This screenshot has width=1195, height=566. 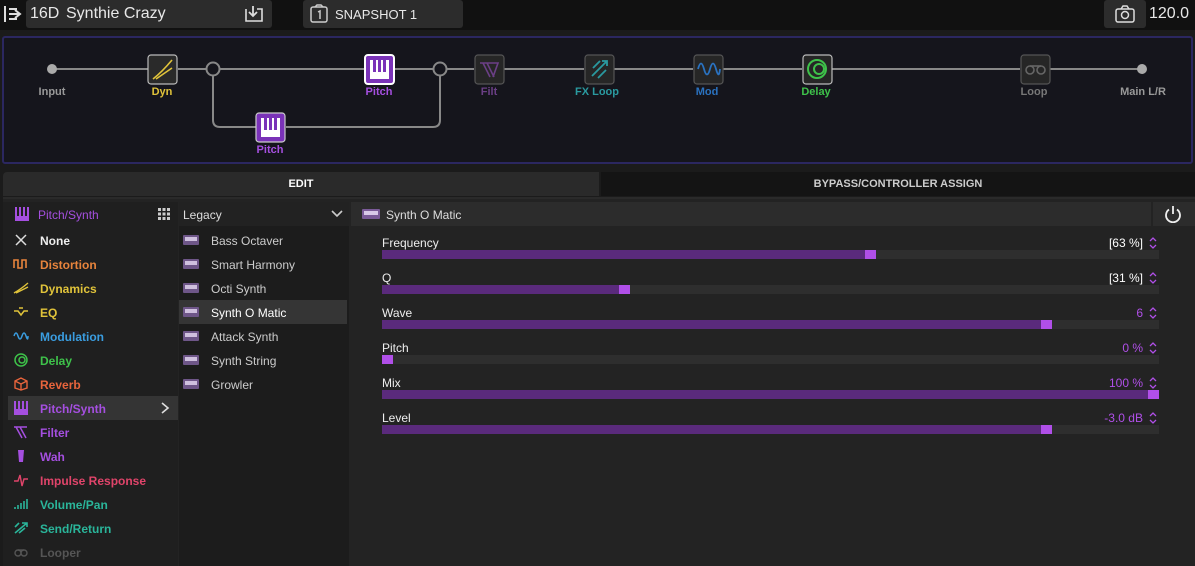 I want to click on model-category-dropdown: Legacy, so click(x=264, y=214).